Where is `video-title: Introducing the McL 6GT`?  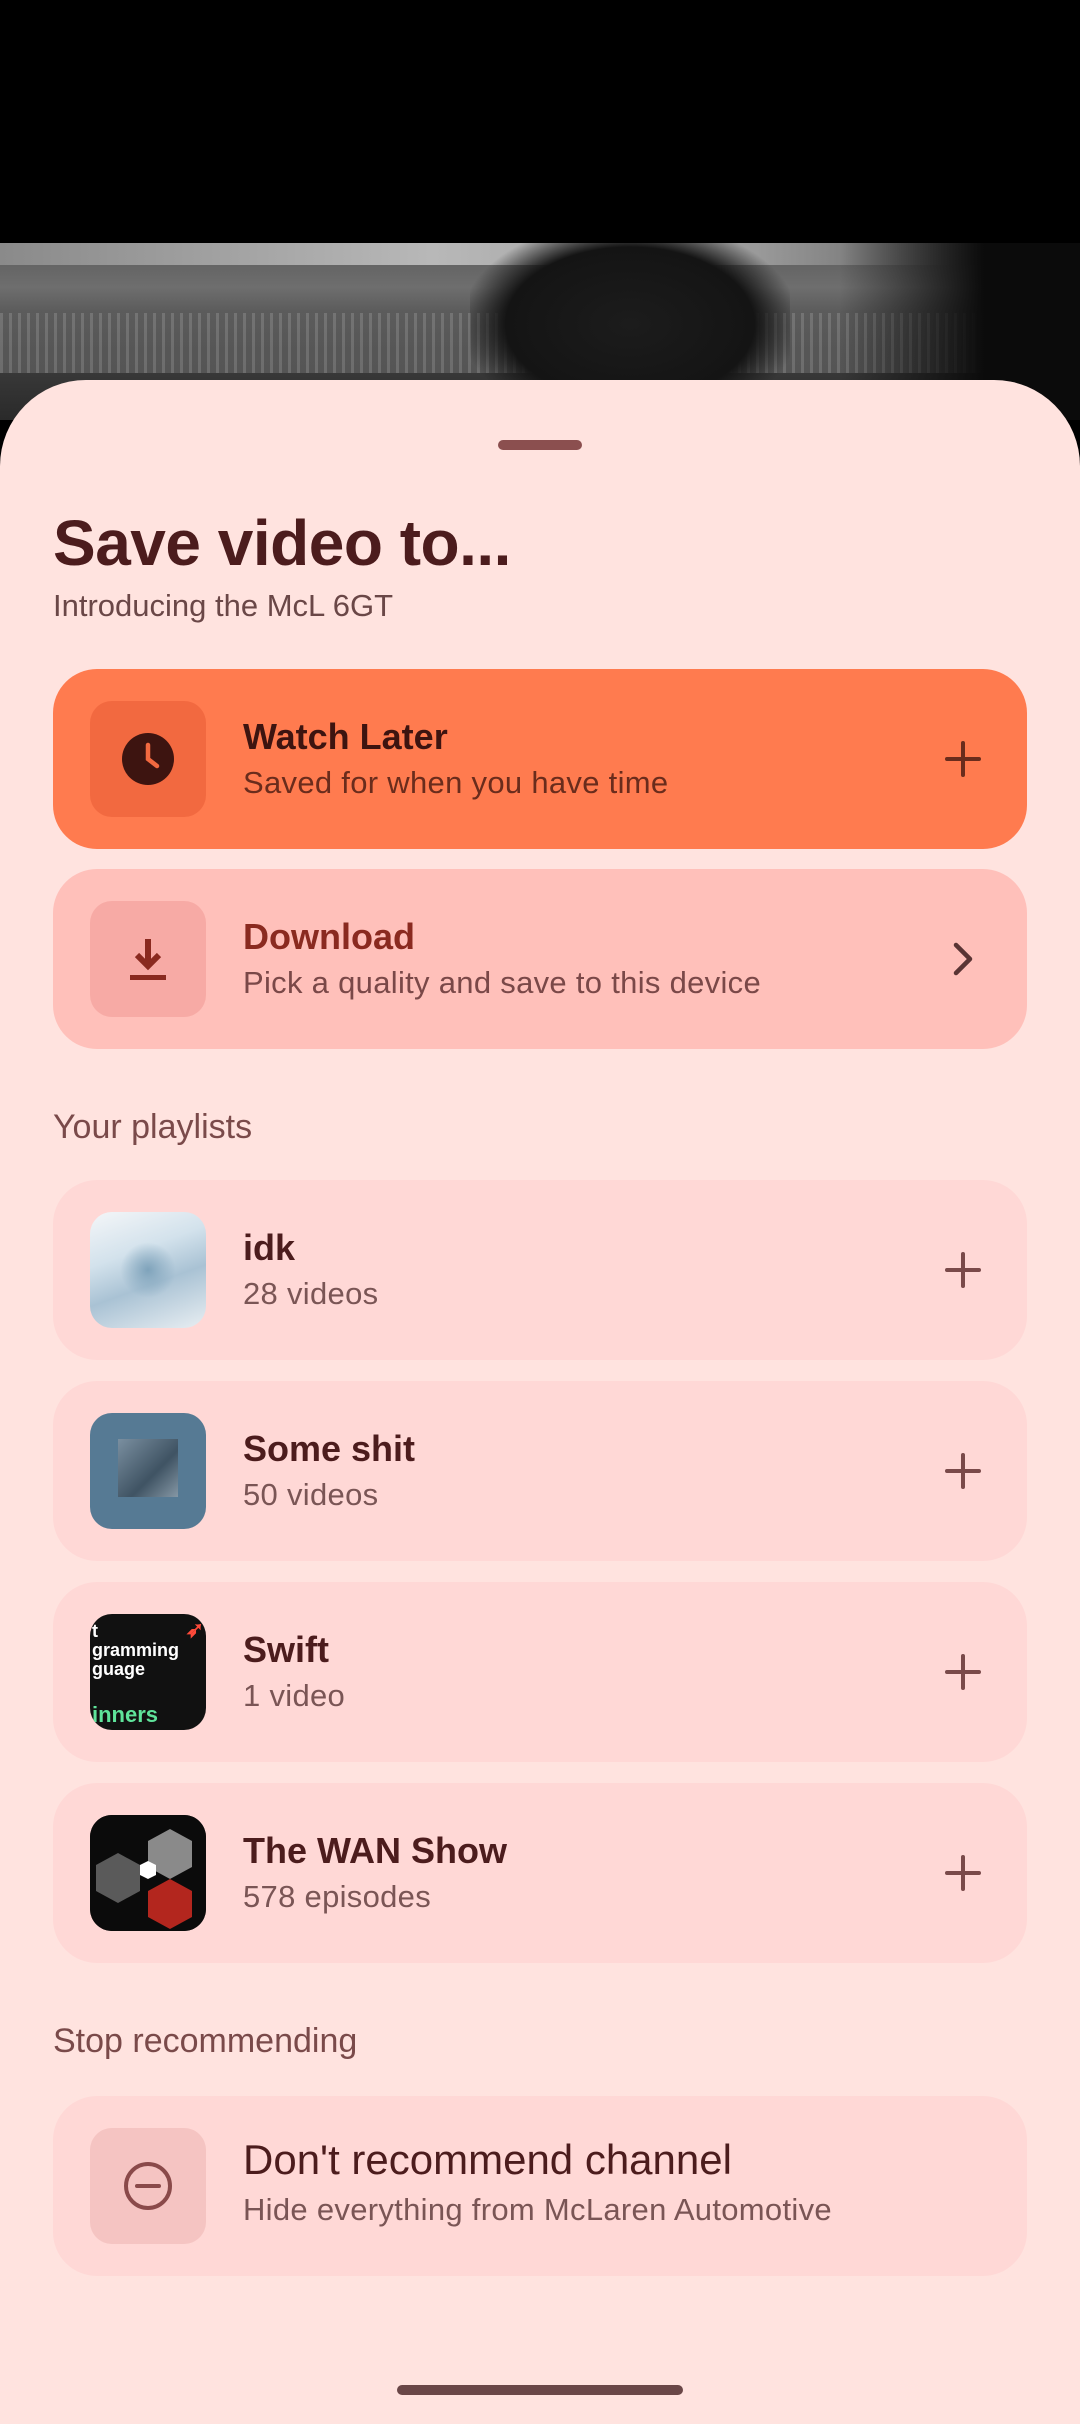 video-title: Introducing the McL 6GT is located at coordinates (223, 605).